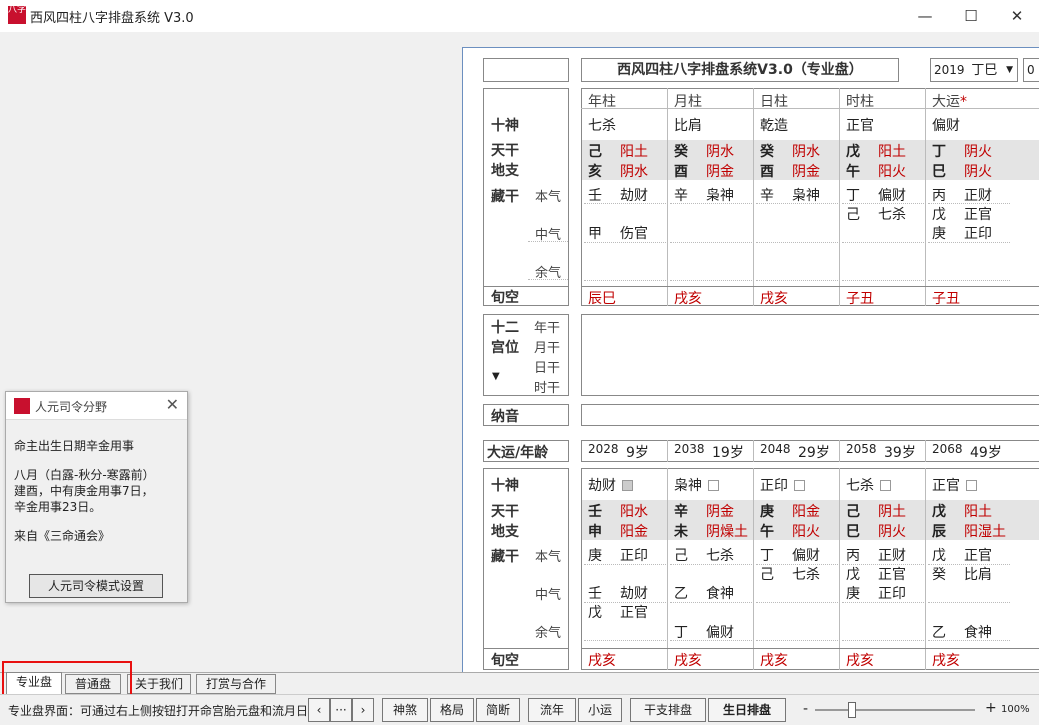  I want to click on popup-line-5: 来自《三命通会》, so click(62, 536).